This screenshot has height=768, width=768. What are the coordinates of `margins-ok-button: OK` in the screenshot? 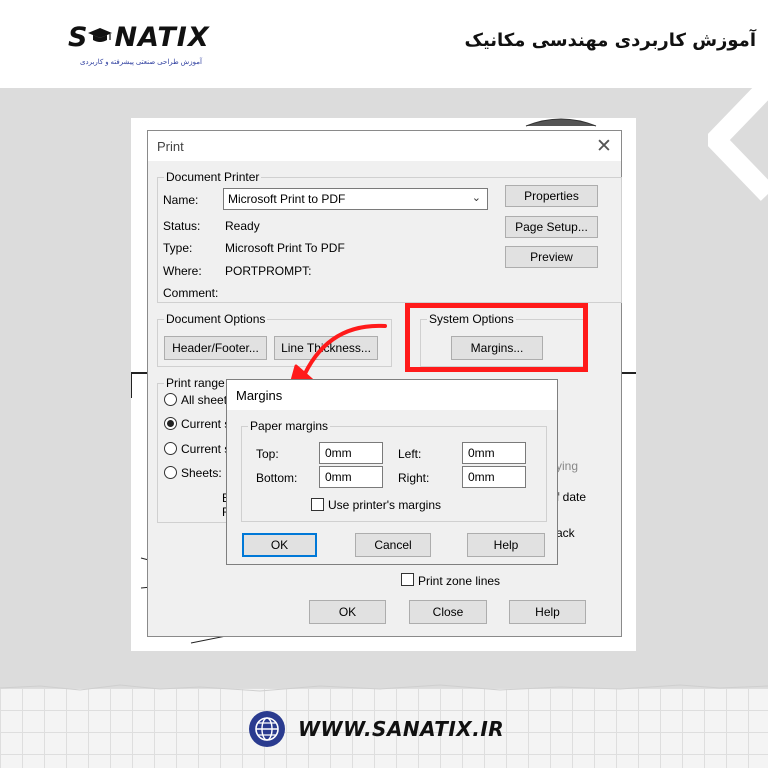 It's located at (279, 545).